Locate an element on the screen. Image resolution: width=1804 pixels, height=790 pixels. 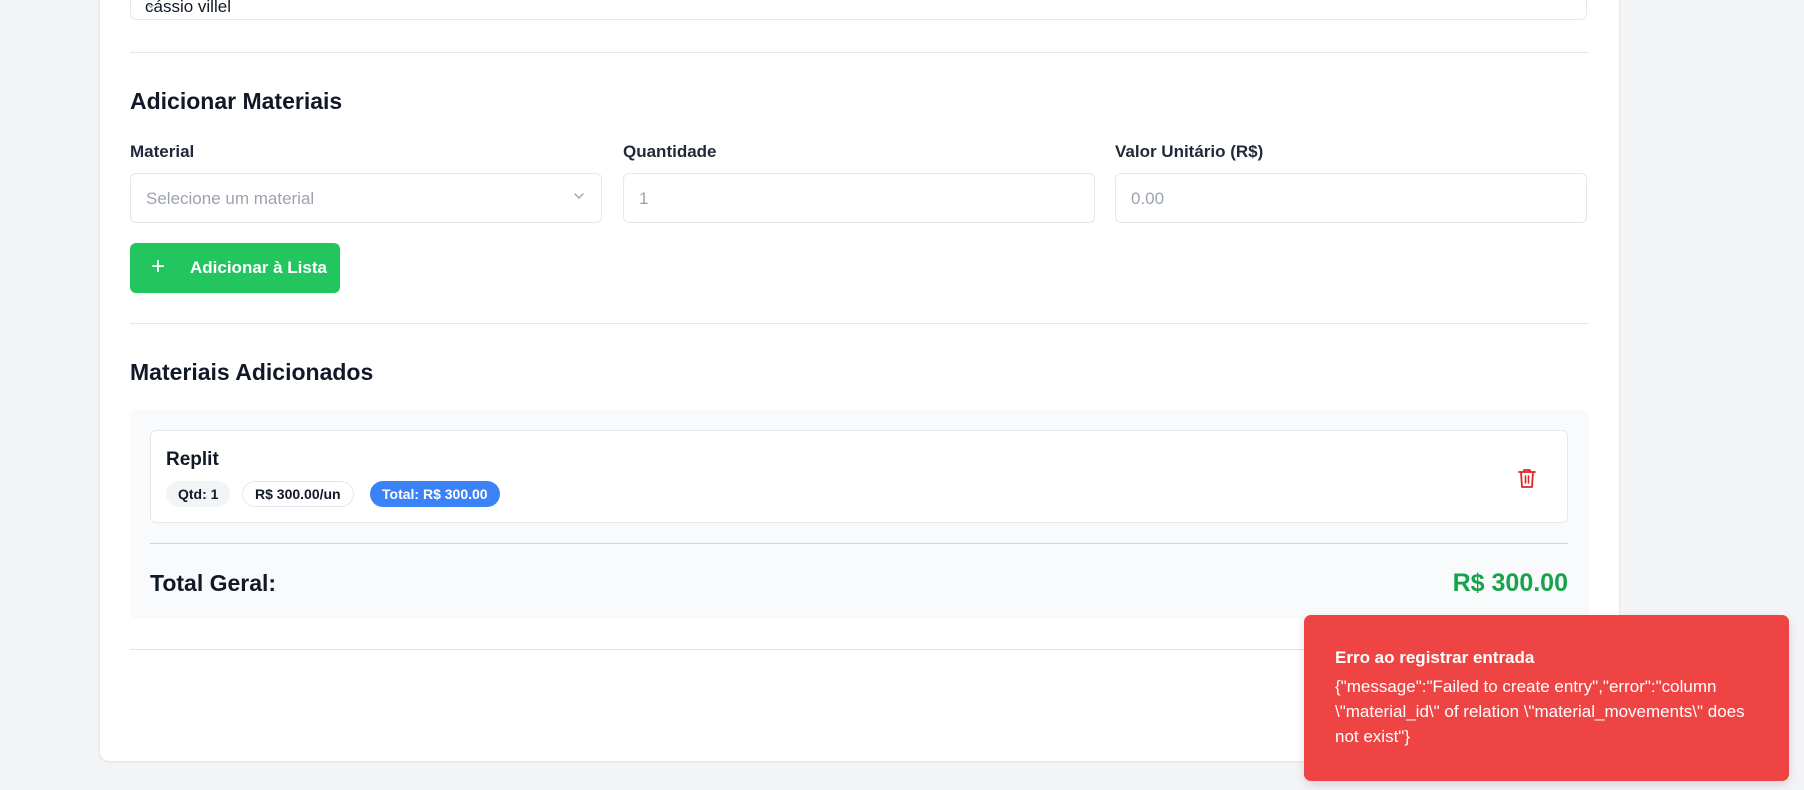
grand-total-label: Total Geral: is located at coordinates (213, 583).